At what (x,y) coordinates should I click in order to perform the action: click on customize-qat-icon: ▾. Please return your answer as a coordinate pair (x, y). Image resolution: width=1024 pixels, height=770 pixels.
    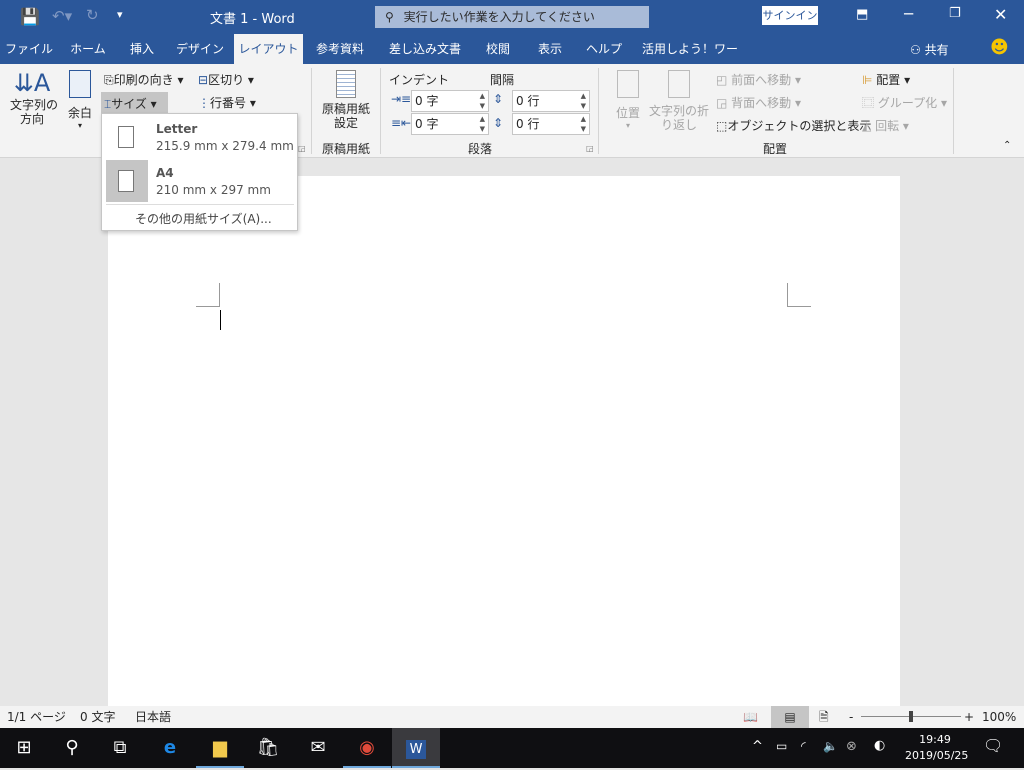
    Looking at the image, I should click on (120, 14).